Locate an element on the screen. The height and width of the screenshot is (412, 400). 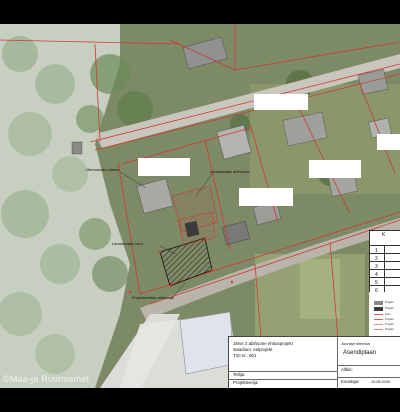
label-demolished-shed: Lammutatav kuur is located at coordinates (127, 243).